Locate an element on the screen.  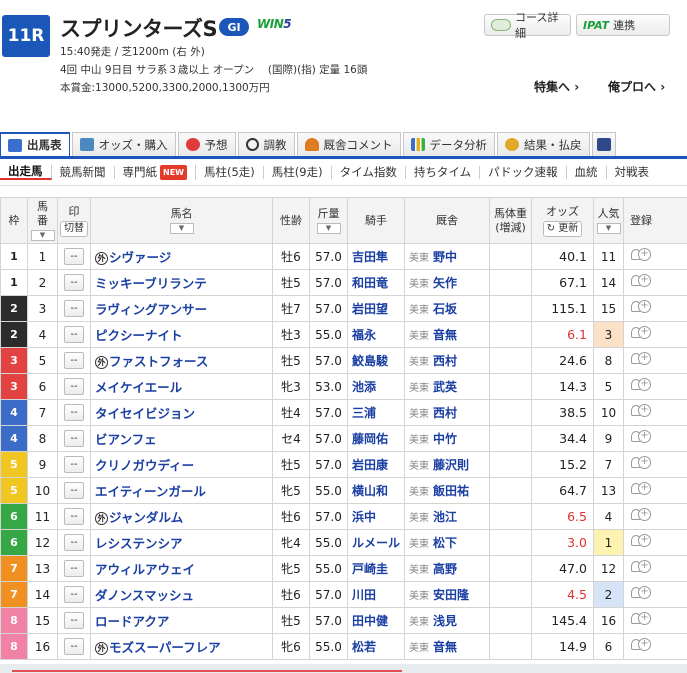
trainer-link: 石坂 is located at coordinates (445, 309).